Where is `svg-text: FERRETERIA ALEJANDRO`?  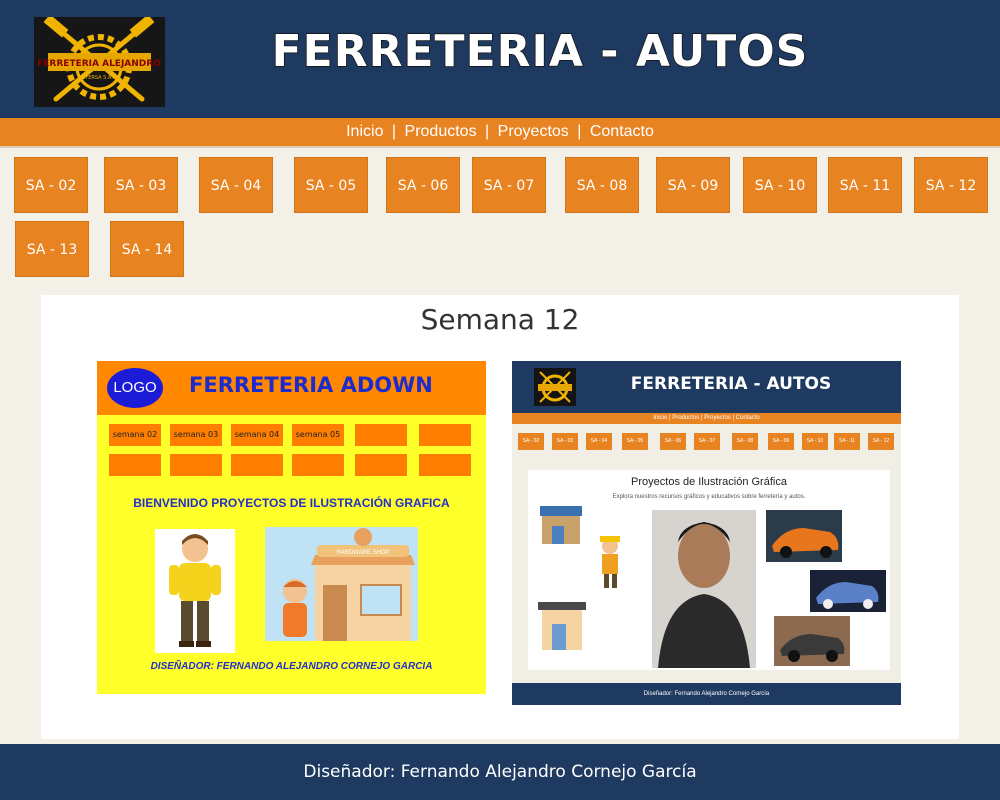 svg-text: FERRETERIA ALEJANDRO is located at coordinates (99, 64).